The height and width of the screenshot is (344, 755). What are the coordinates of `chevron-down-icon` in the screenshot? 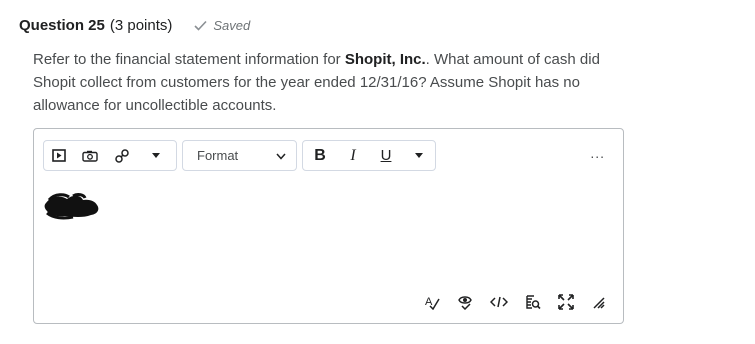 It's located at (281, 156).